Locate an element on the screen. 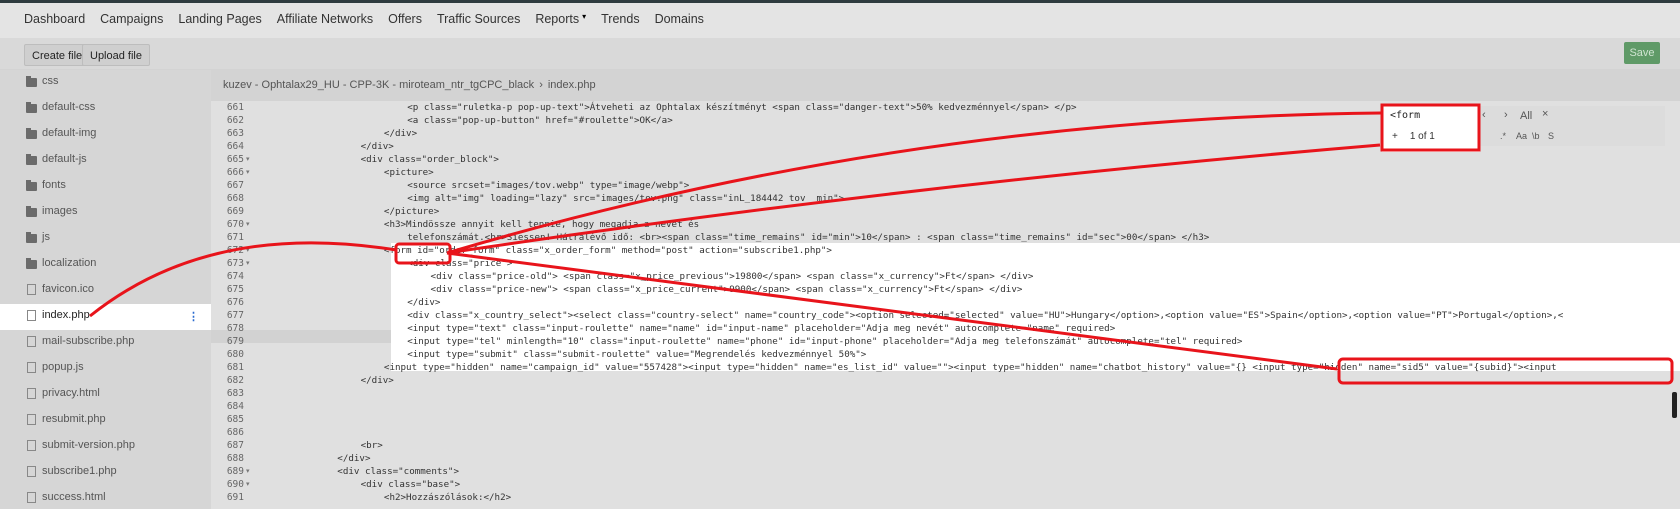 This screenshot has width=1680, height=509. line-number: 682 is located at coordinates (235, 380).